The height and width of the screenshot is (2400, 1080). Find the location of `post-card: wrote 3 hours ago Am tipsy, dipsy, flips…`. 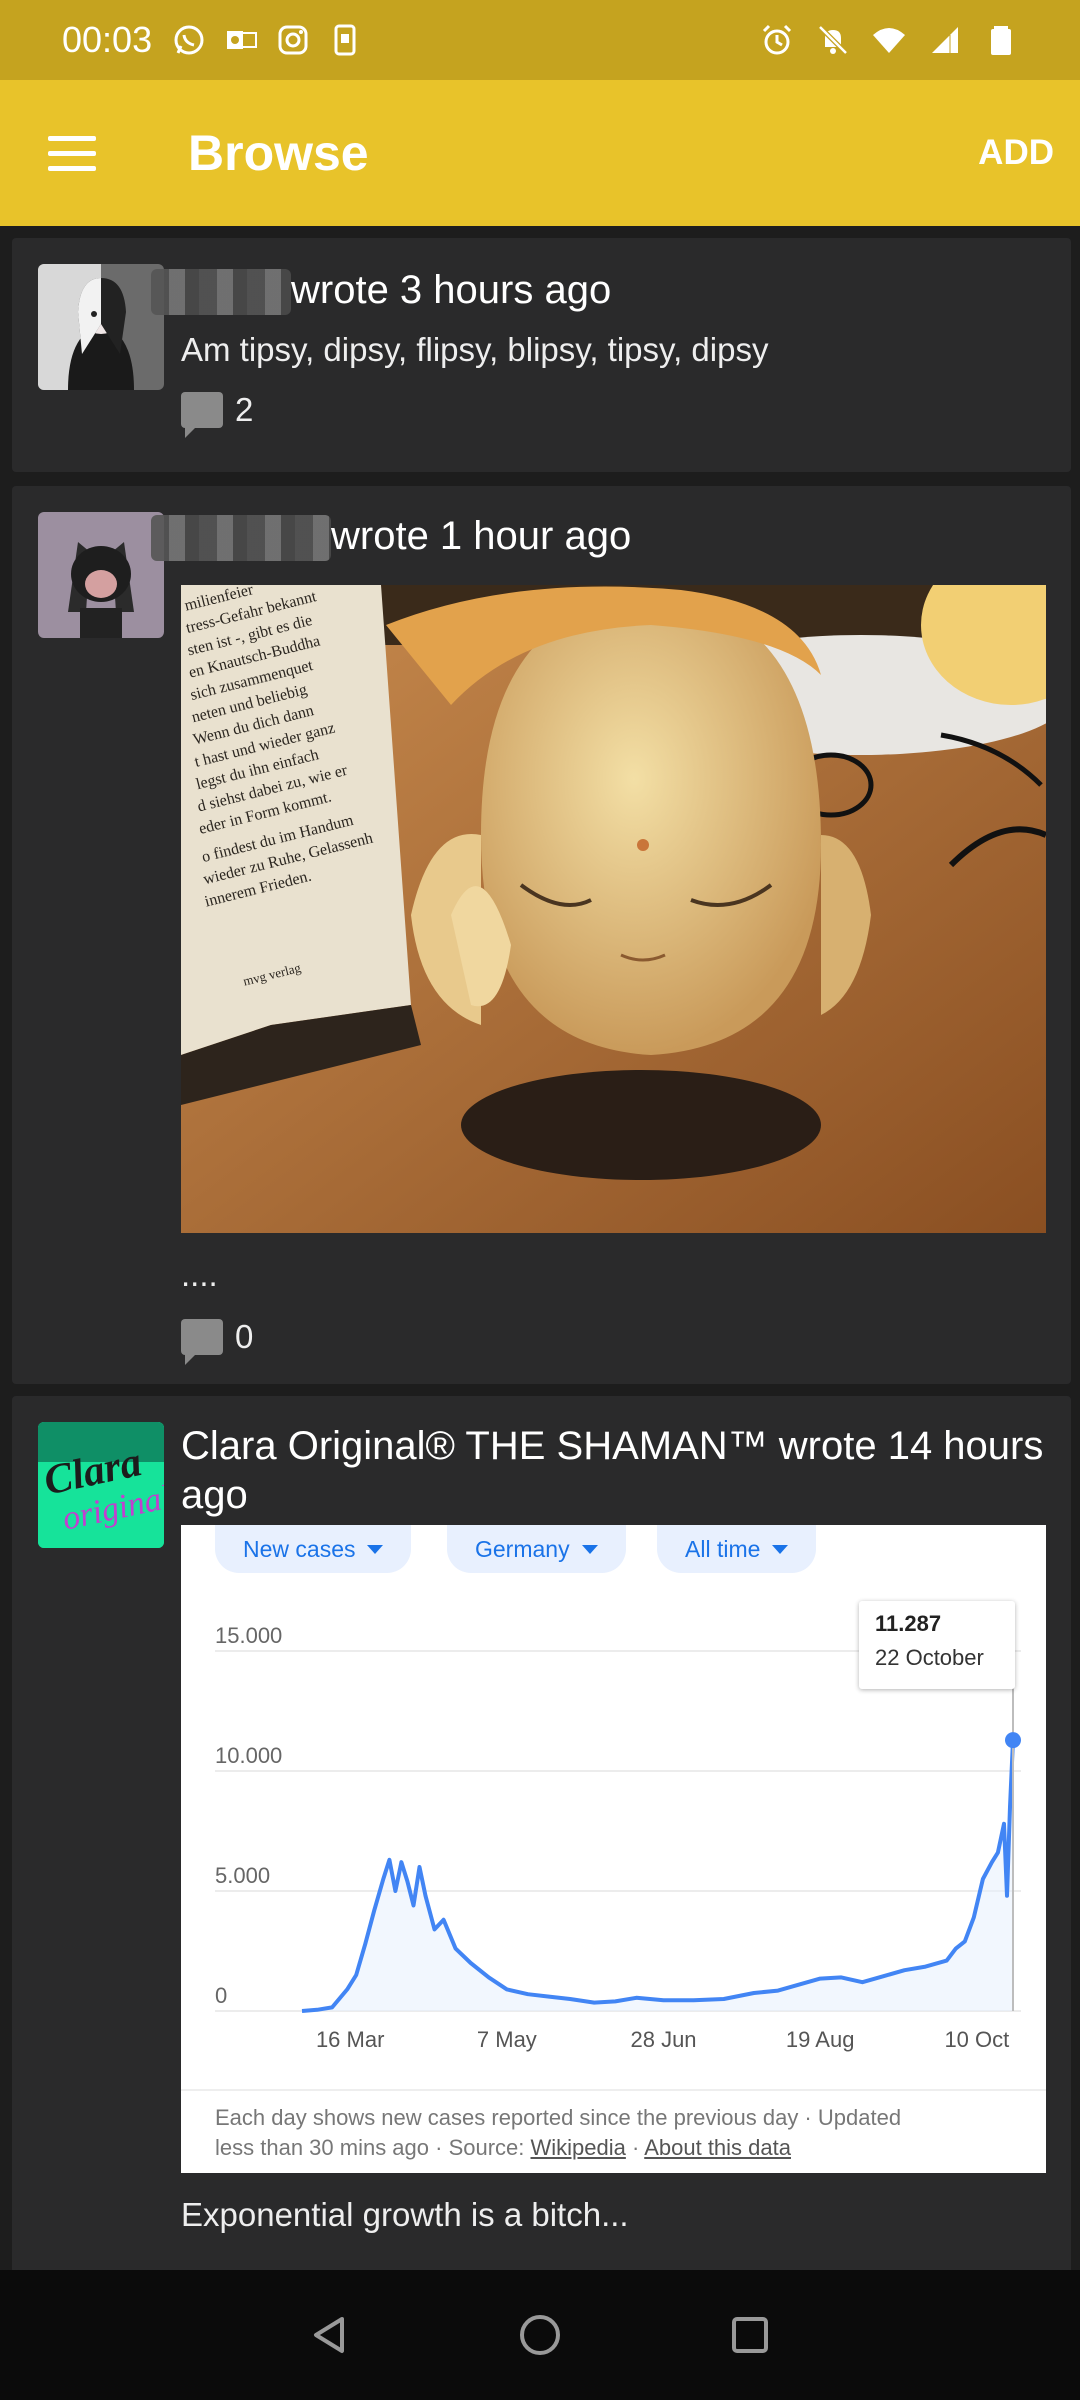

post-card: wrote 3 hours ago Am tipsy, dipsy, flips… is located at coordinates (541, 355).